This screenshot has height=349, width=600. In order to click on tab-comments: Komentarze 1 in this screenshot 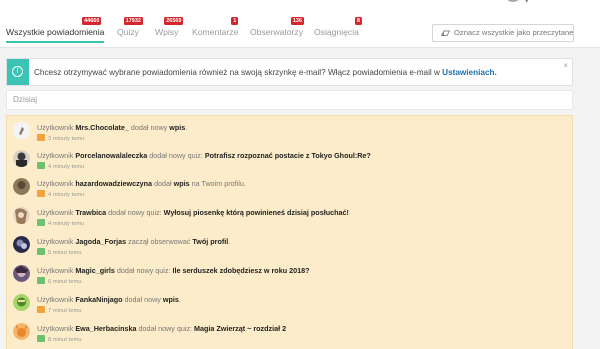, I will do `click(215, 27)`.